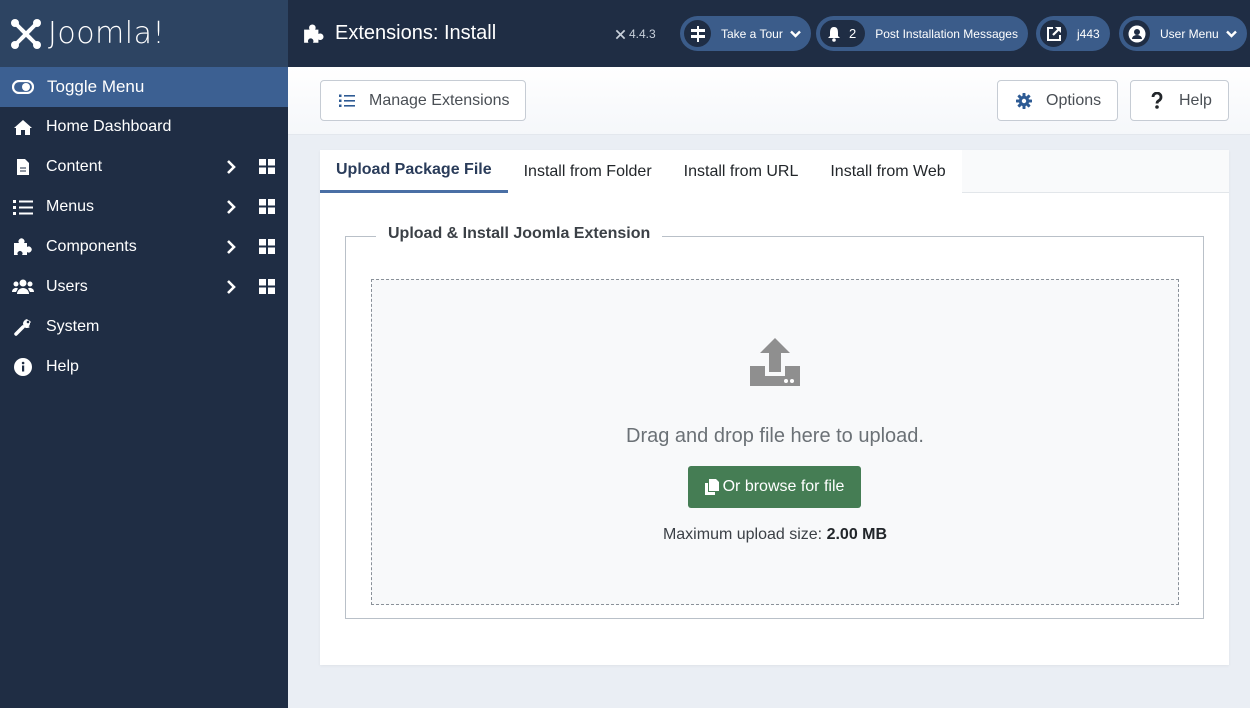  Describe the element at coordinates (642, 34) in the screenshot. I see `version-number: 4.4.3` at that location.